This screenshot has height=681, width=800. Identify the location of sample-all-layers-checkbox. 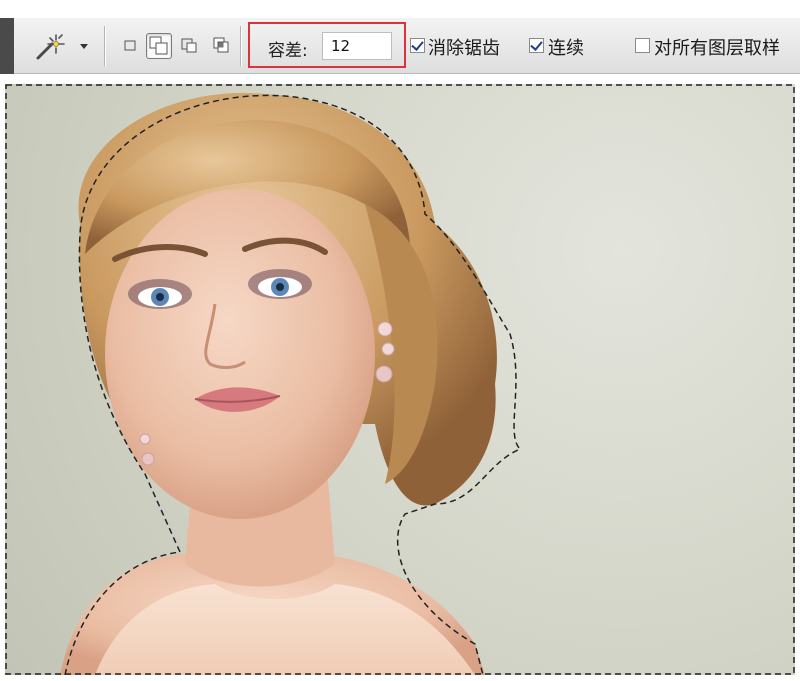
(642, 45).